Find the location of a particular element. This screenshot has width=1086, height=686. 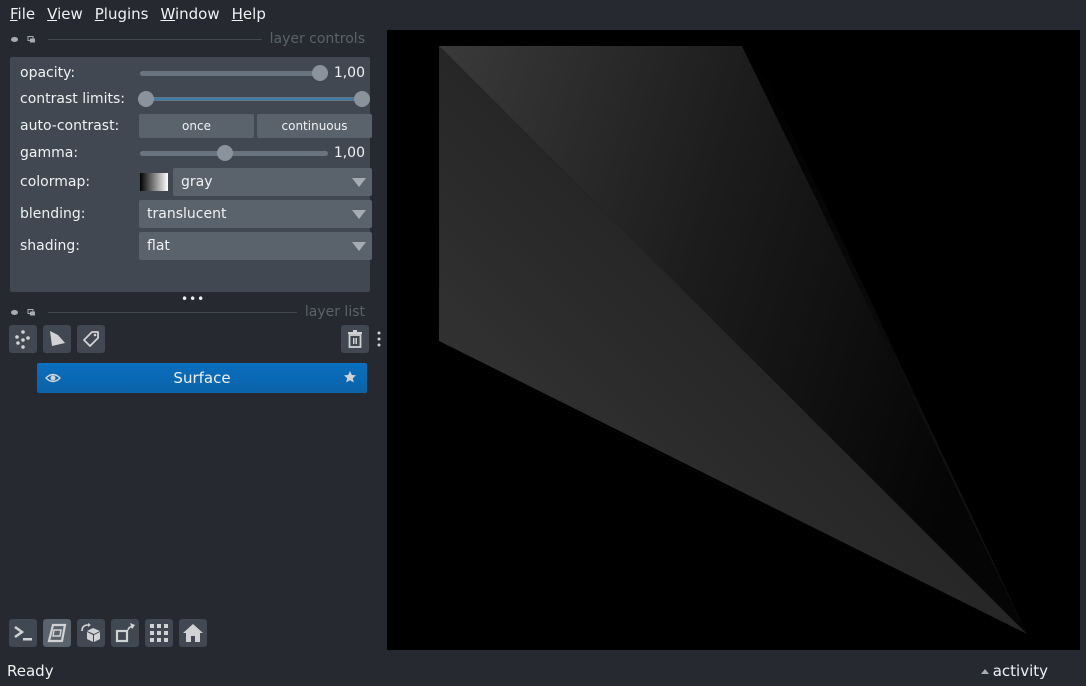

menu-view-mnemonic: V is located at coordinates (52, 14).